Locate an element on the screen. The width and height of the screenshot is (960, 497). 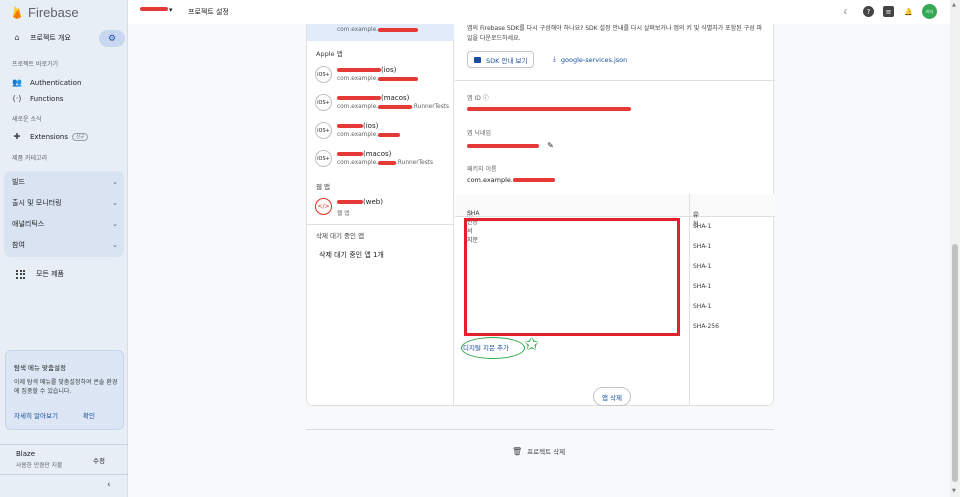
collapse-sidebar-button: ‹ is located at coordinates (64, 485).